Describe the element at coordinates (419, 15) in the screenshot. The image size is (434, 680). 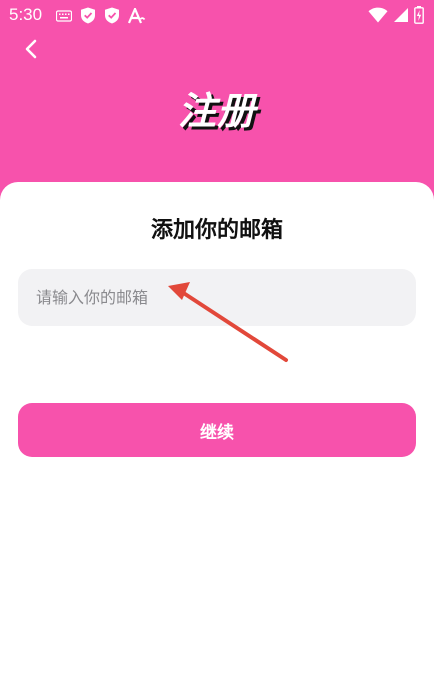
I see `battery-icon` at that location.